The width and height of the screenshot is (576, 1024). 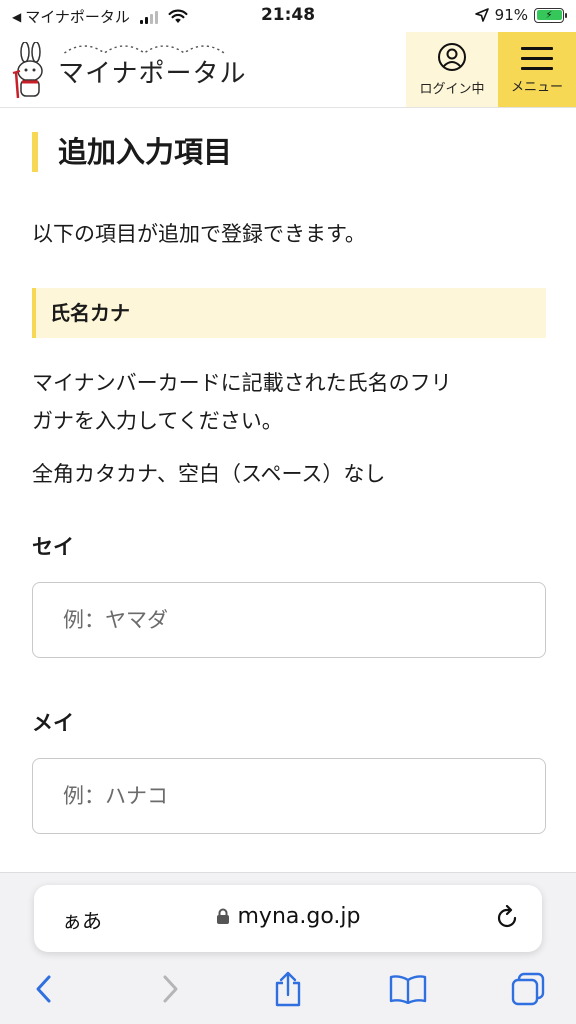 I want to click on logo-dots-decoration, so click(x=144, y=49).